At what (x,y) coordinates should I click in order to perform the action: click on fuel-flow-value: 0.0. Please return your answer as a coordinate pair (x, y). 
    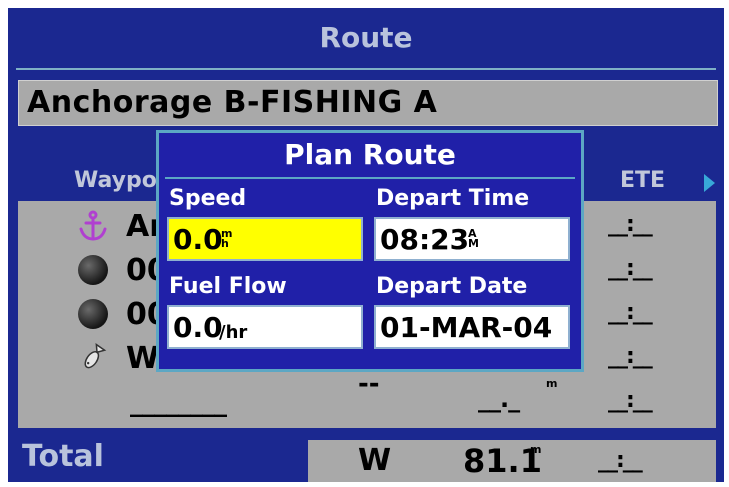
    Looking at the image, I should click on (198, 327).